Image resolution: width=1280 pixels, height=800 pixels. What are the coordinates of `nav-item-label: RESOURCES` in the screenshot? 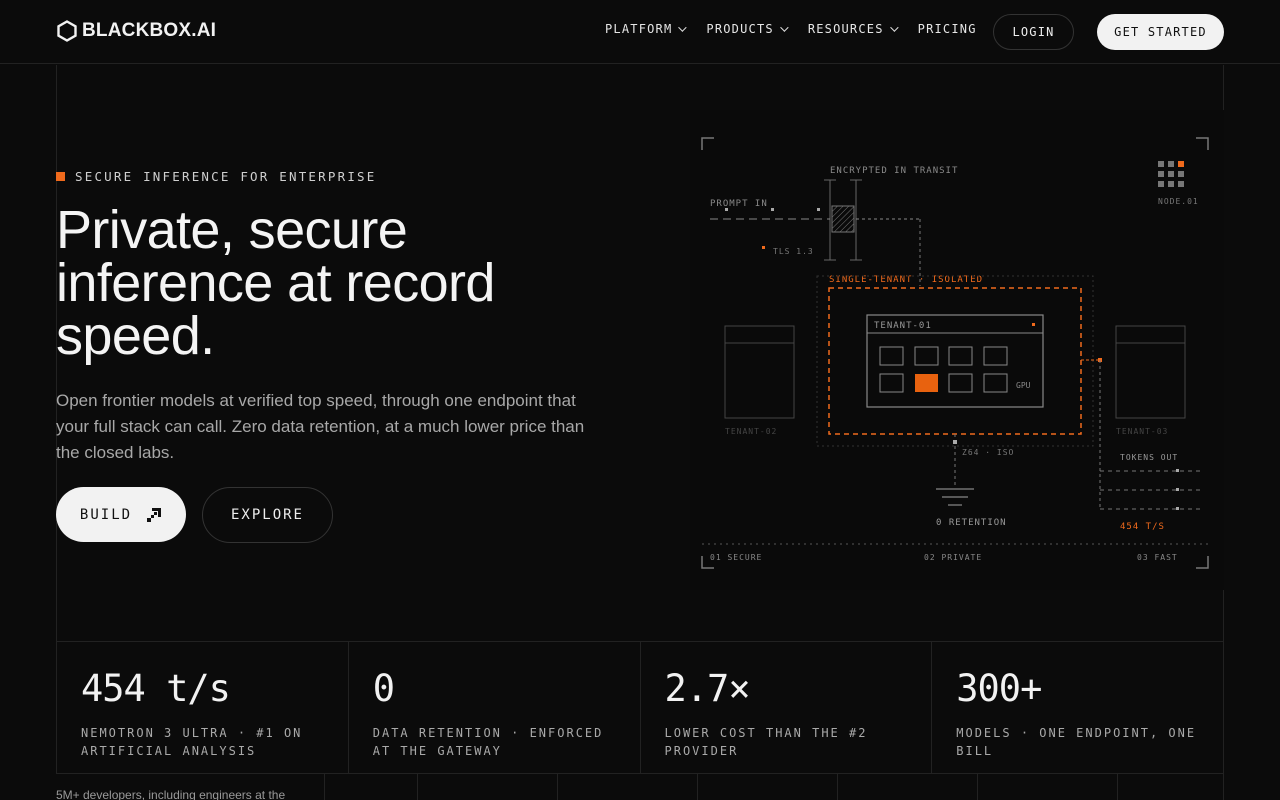 It's located at (845, 29).